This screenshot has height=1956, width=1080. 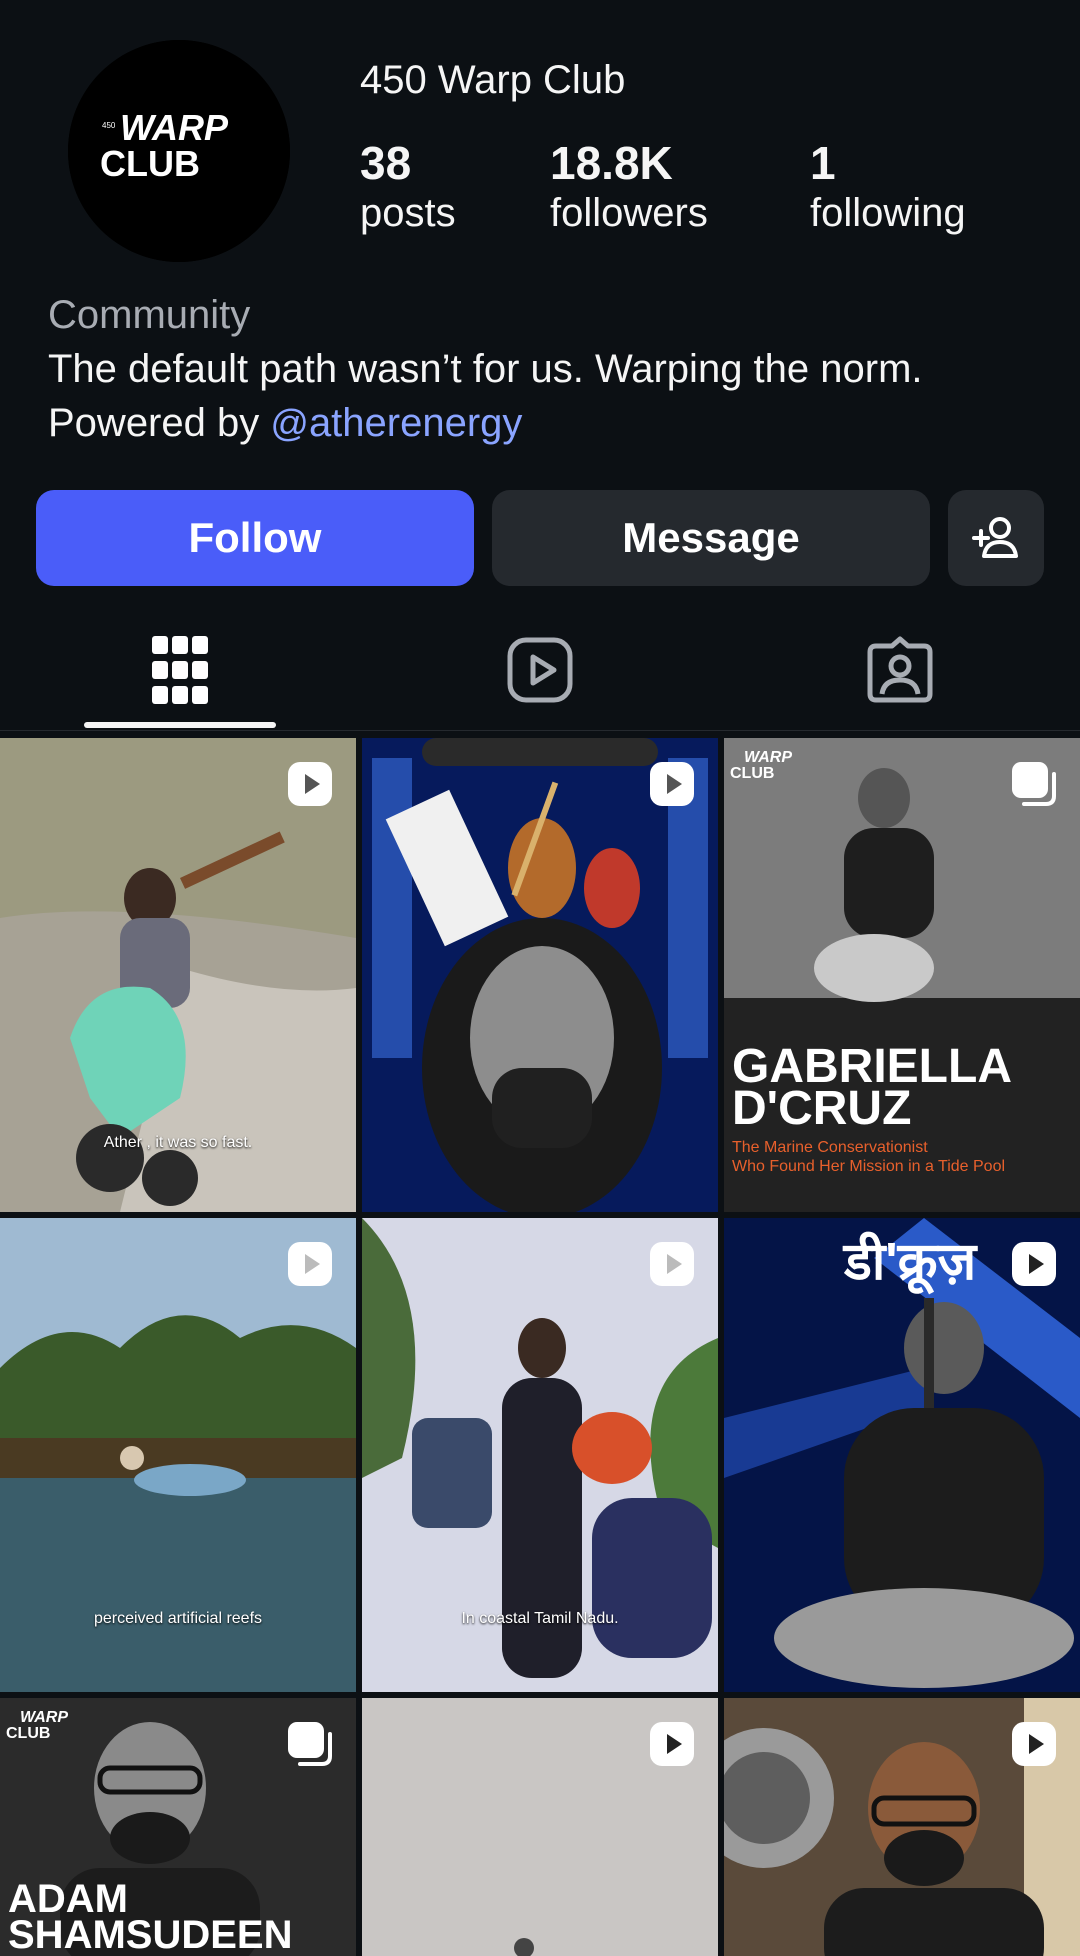 I want to click on reels-icon, so click(x=540, y=670).